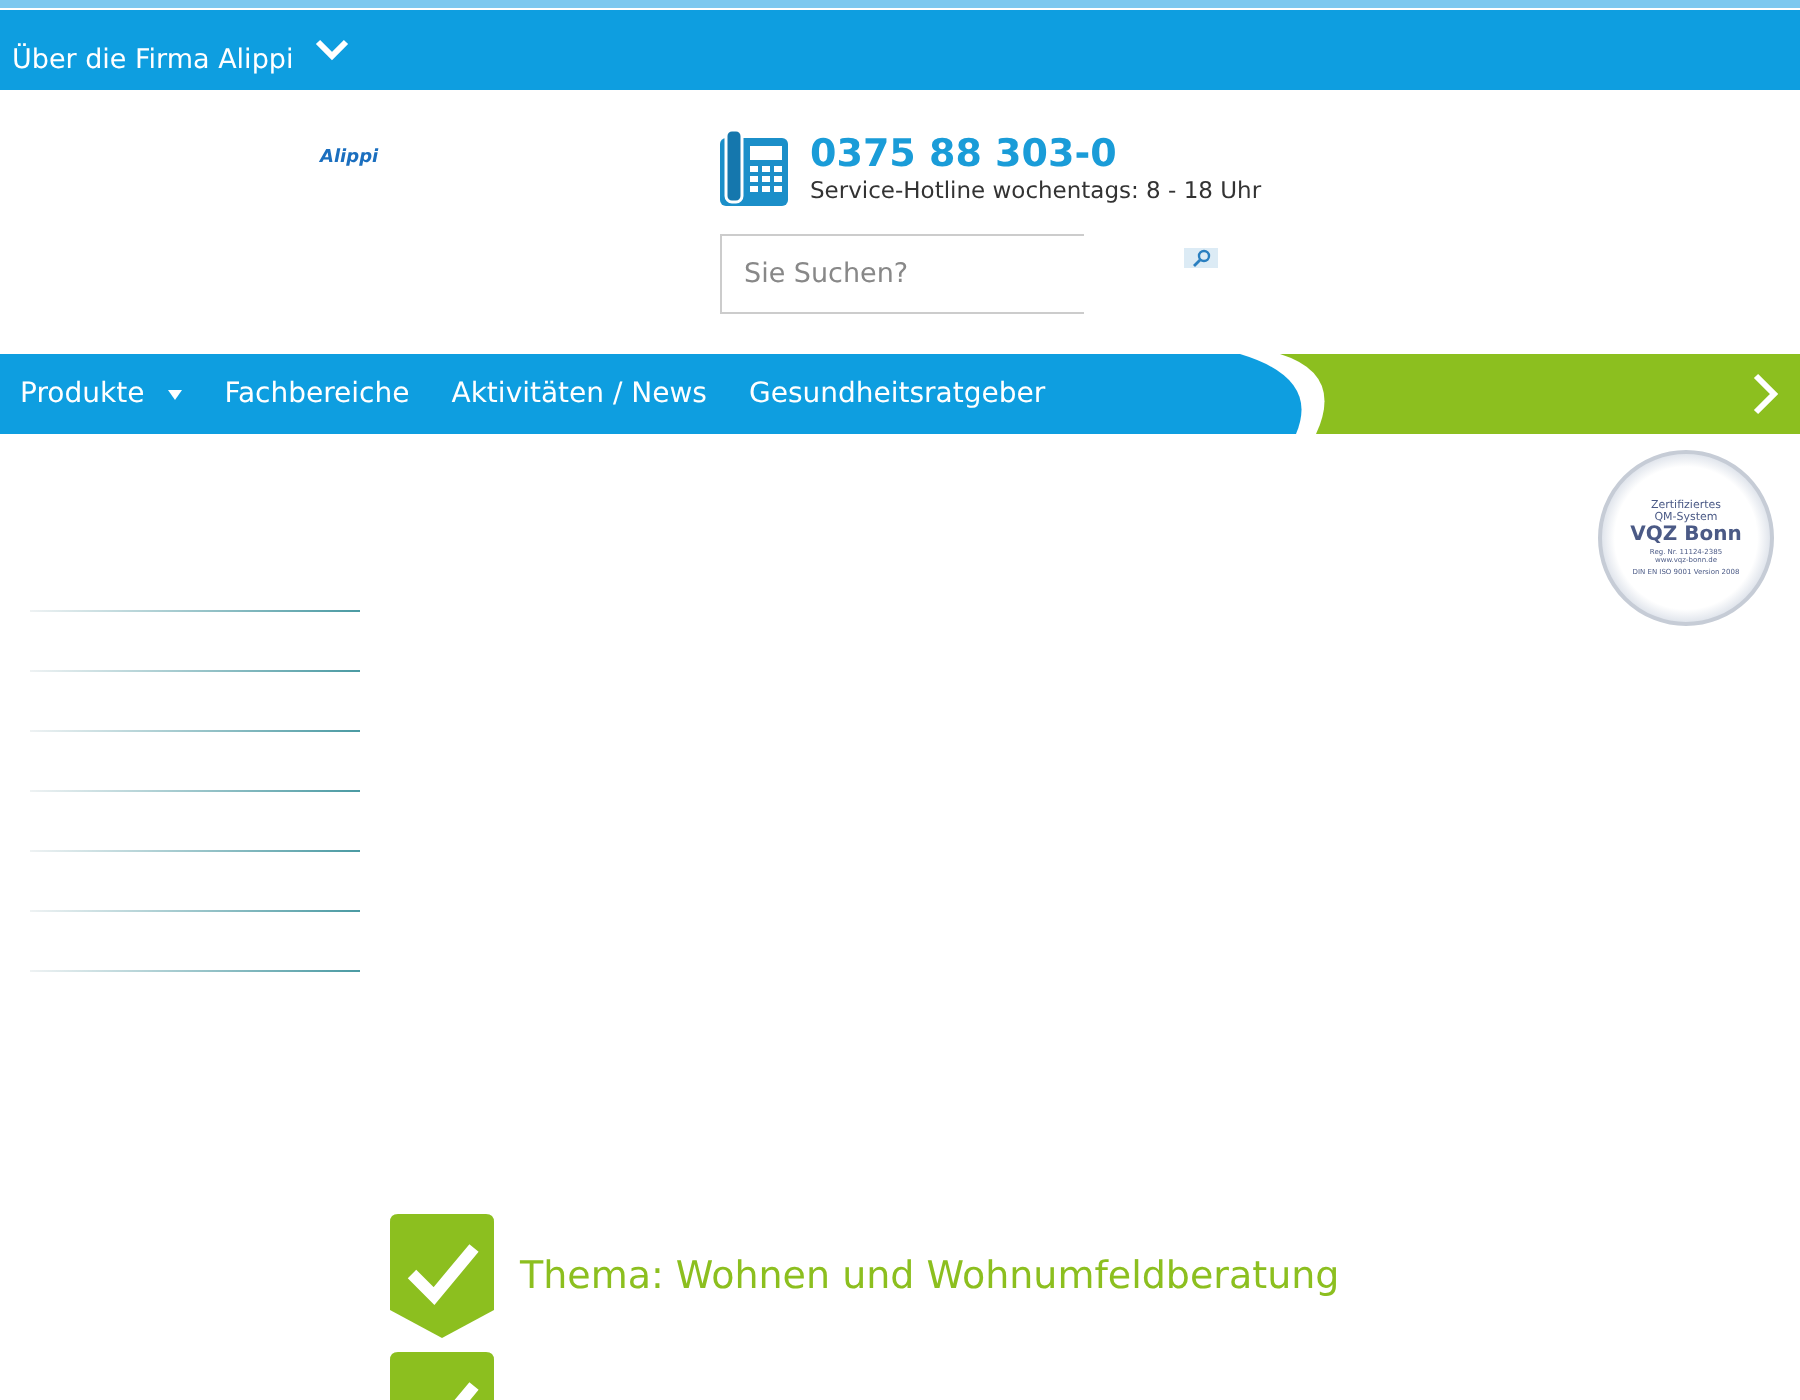 The image size is (1800, 1400). I want to click on logo: Alippi, so click(349, 158).